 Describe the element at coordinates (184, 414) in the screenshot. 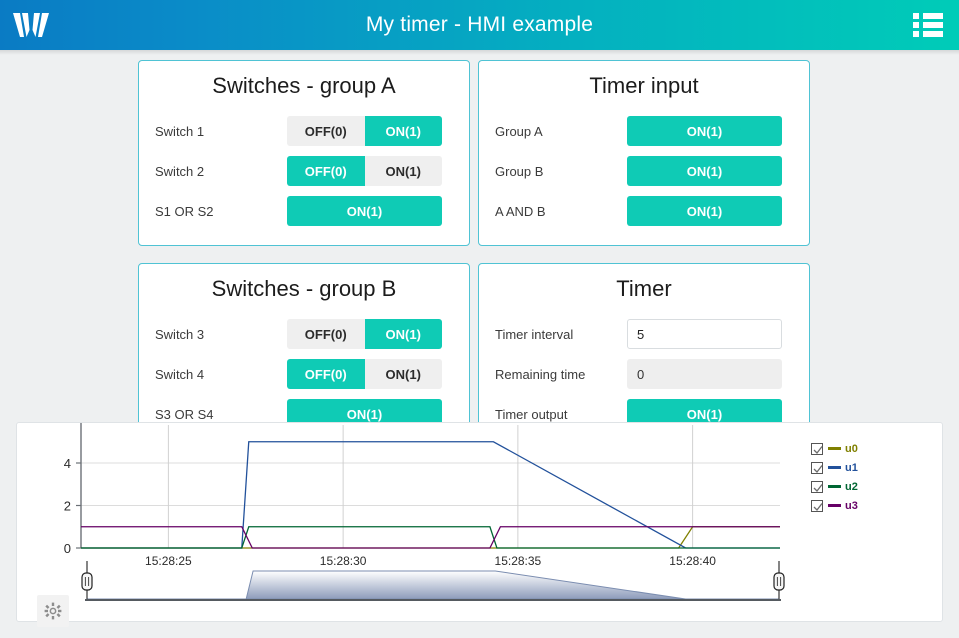

I see `row-label: S3 OR S4` at that location.